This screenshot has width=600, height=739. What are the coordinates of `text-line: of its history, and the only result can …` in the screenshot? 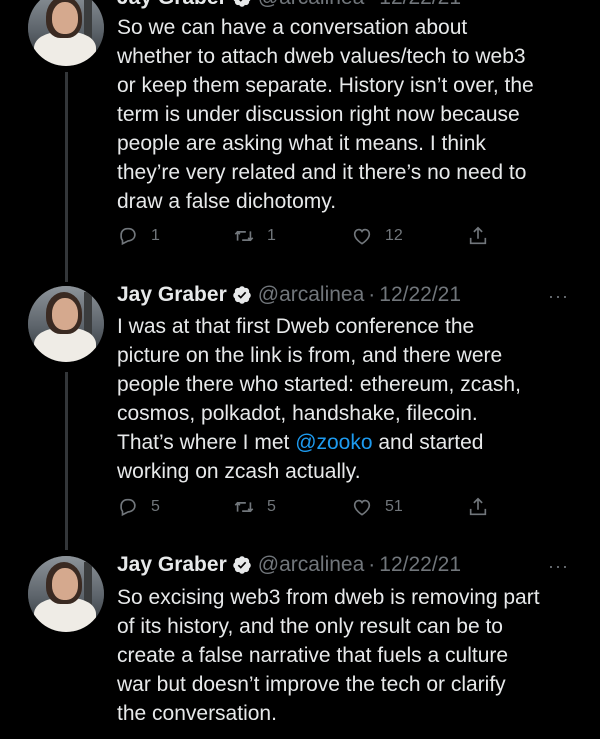 It's located at (310, 626).